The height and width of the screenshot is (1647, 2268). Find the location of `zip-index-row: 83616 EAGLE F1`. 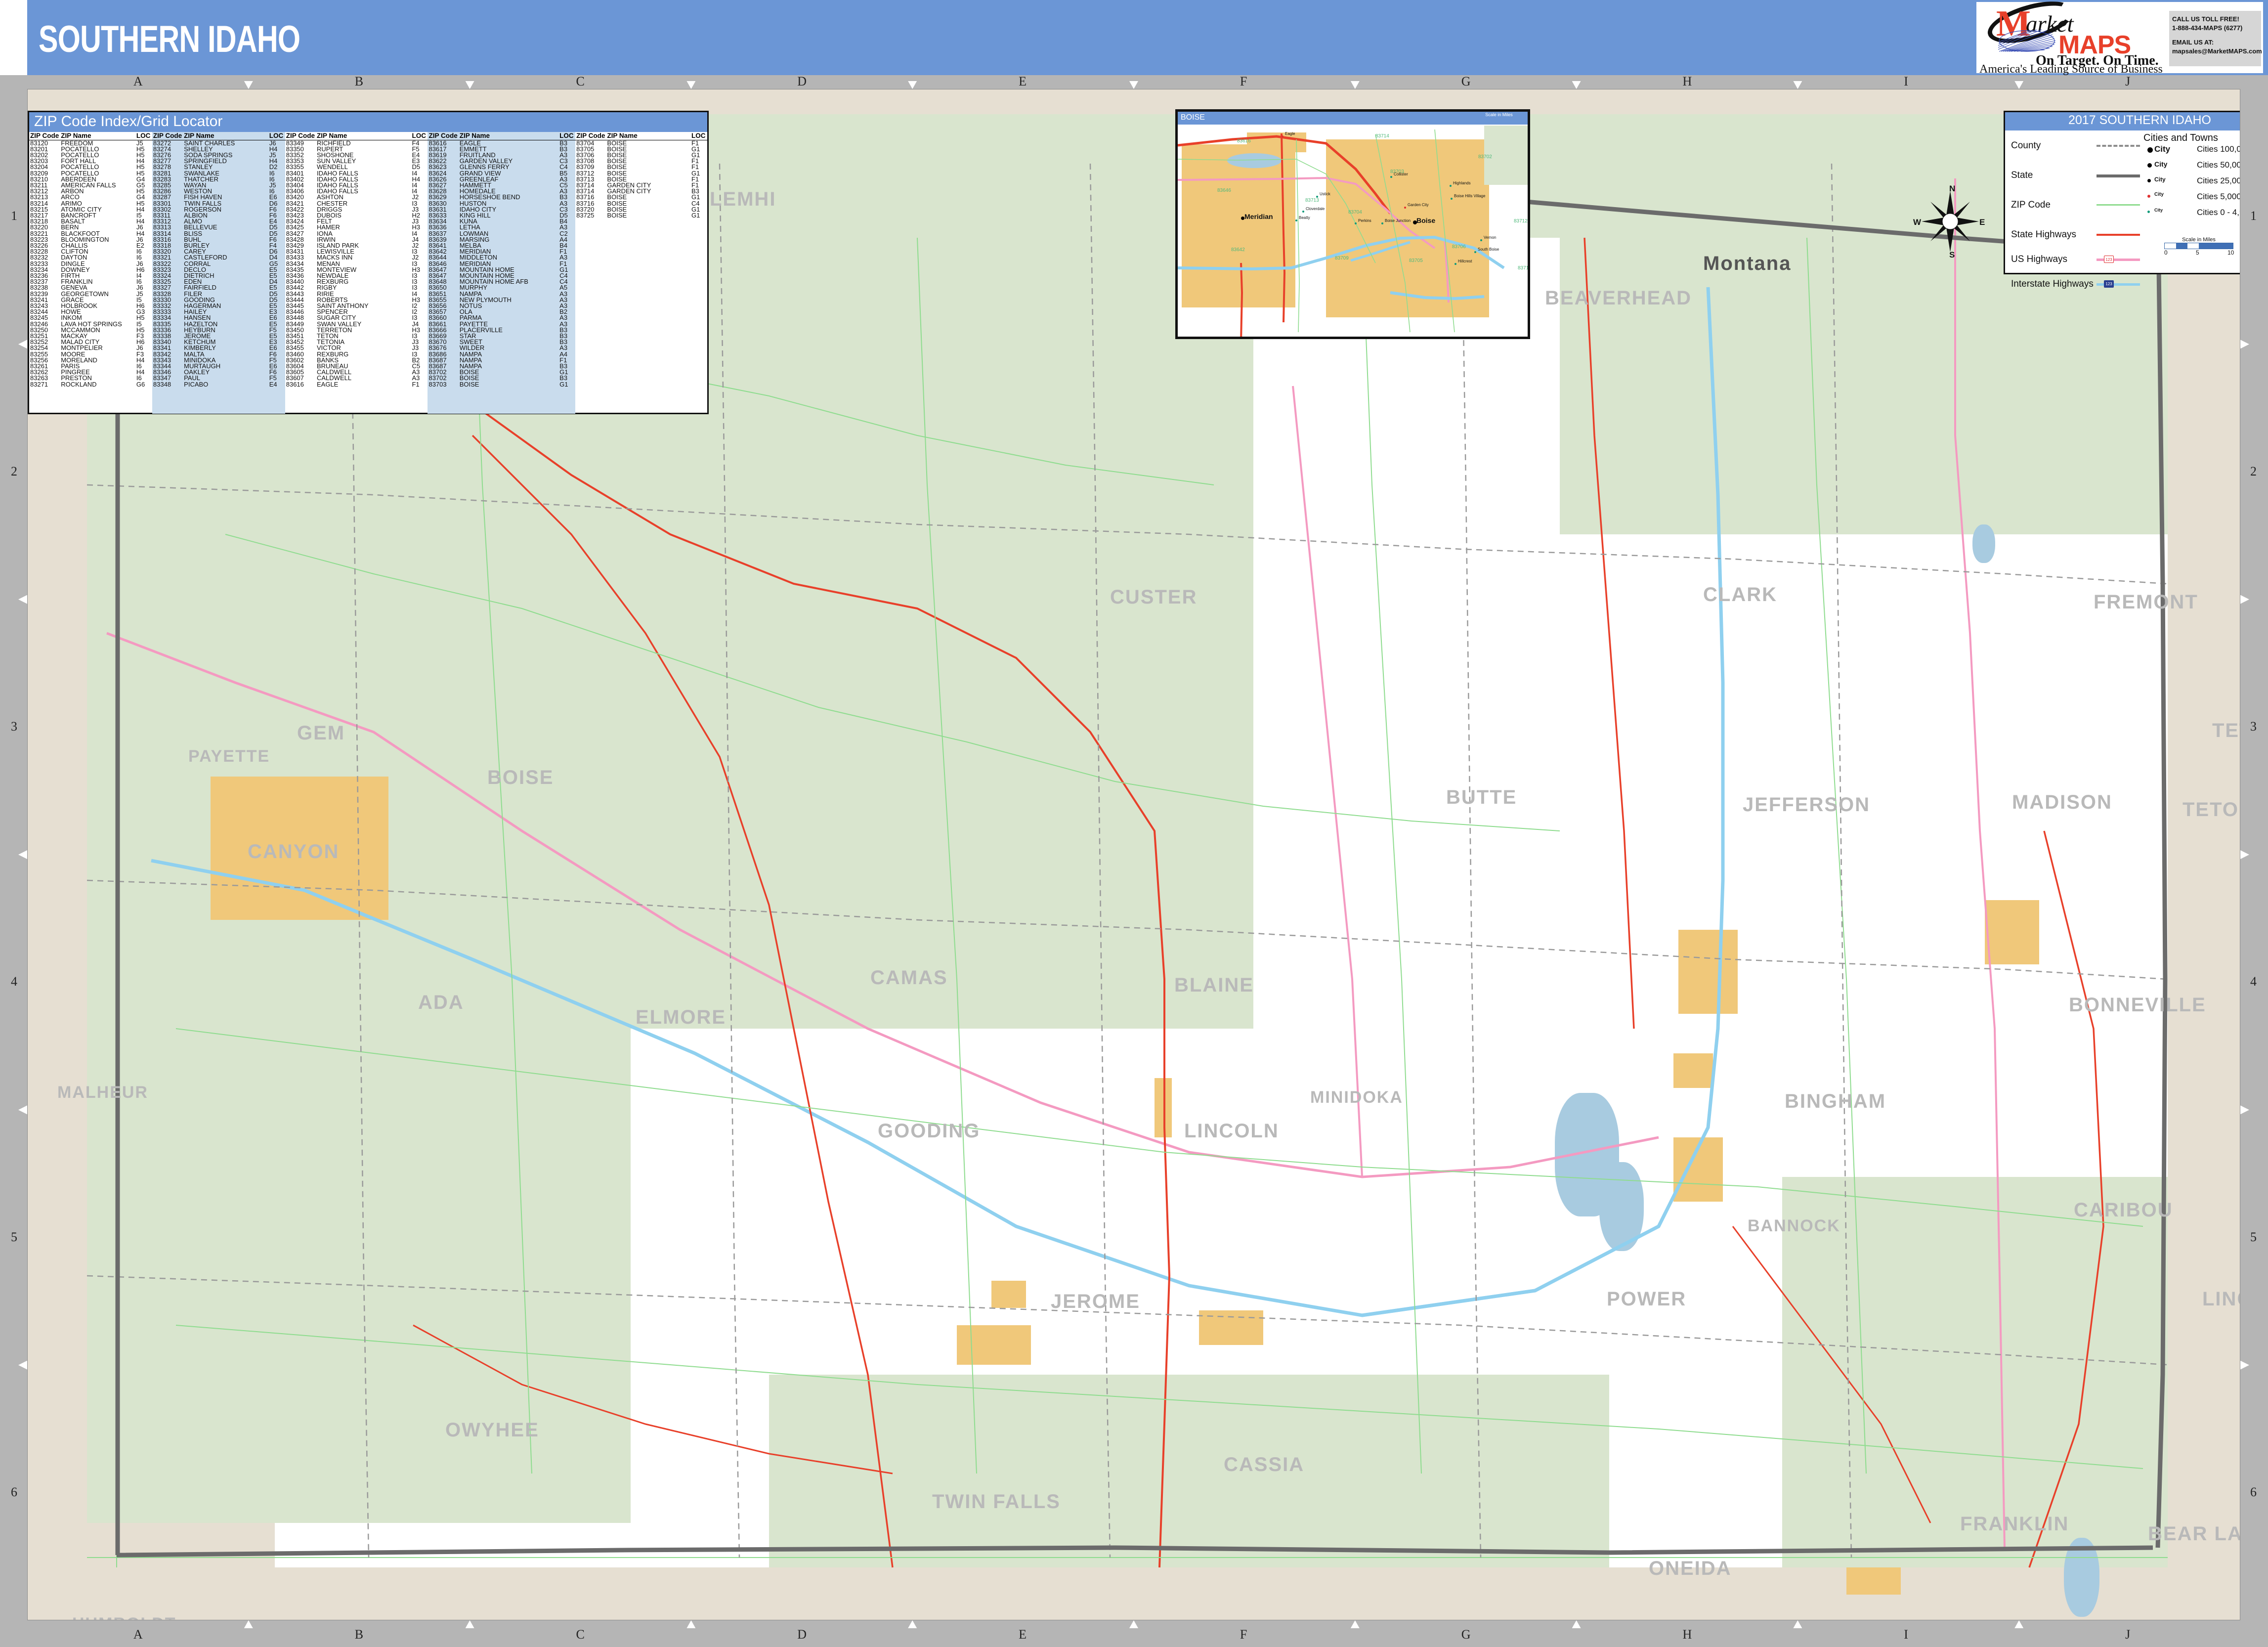

zip-index-row: 83616 EAGLE F1 is located at coordinates (356, 384).